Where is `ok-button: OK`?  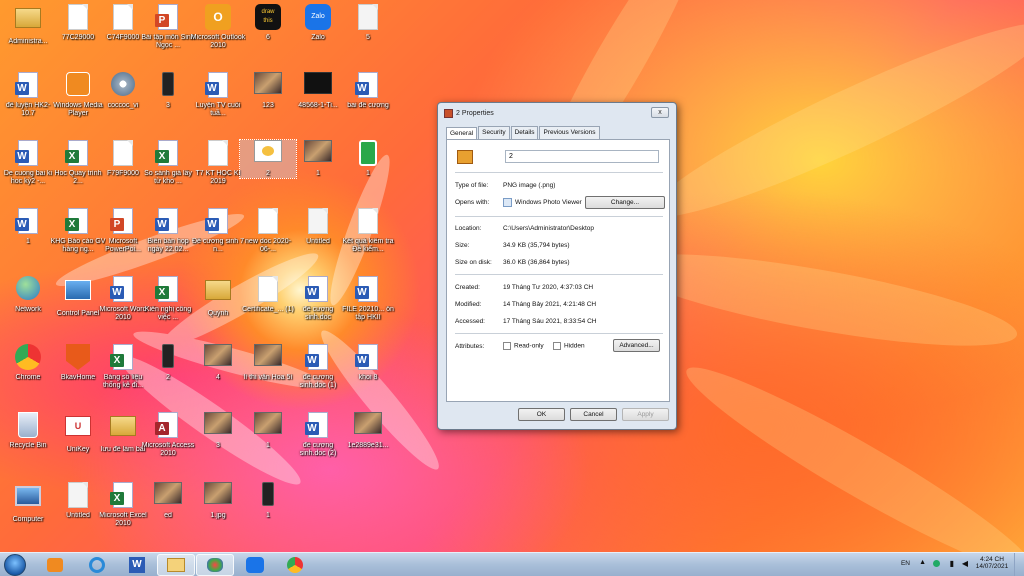 ok-button: OK is located at coordinates (541, 414).